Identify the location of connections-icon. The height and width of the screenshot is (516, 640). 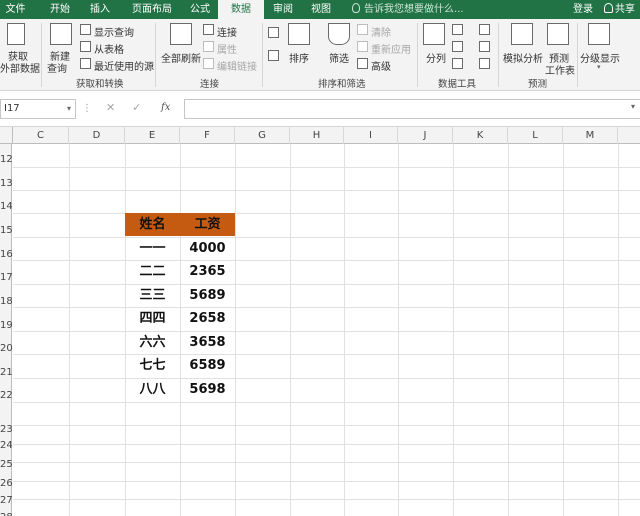
(208, 29).